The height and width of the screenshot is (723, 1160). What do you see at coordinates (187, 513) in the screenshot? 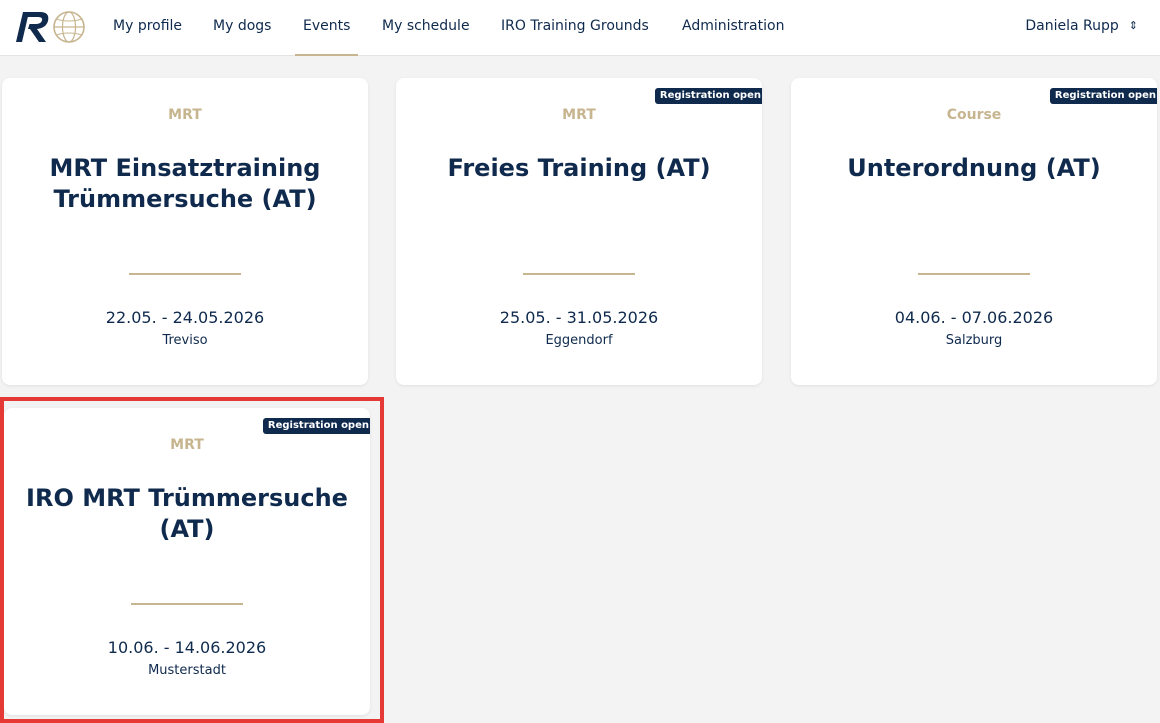
I see `event-title: IRO MRT Trümmersuche (AT)` at bounding box center [187, 513].